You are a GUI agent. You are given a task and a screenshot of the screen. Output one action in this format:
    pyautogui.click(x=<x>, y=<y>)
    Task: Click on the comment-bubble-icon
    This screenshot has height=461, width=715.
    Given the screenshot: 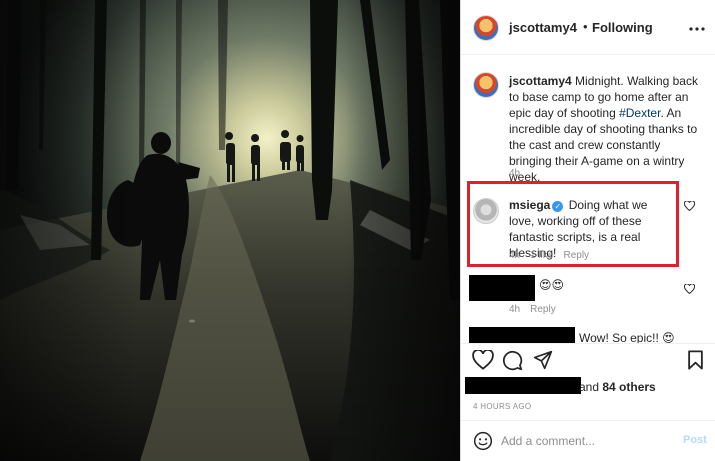 What is the action you would take?
    pyautogui.click(x=512, y=363)
    